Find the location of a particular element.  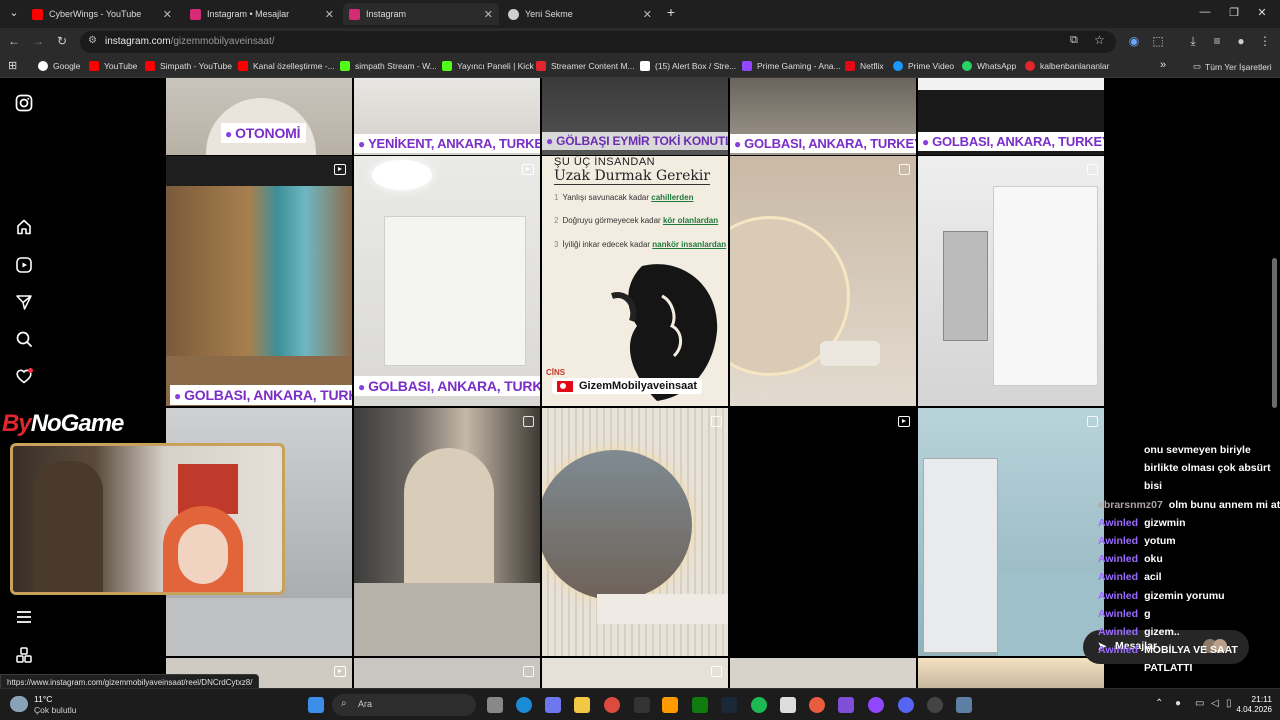

reload-icon: ↻ is located at coordinates (62, 41).